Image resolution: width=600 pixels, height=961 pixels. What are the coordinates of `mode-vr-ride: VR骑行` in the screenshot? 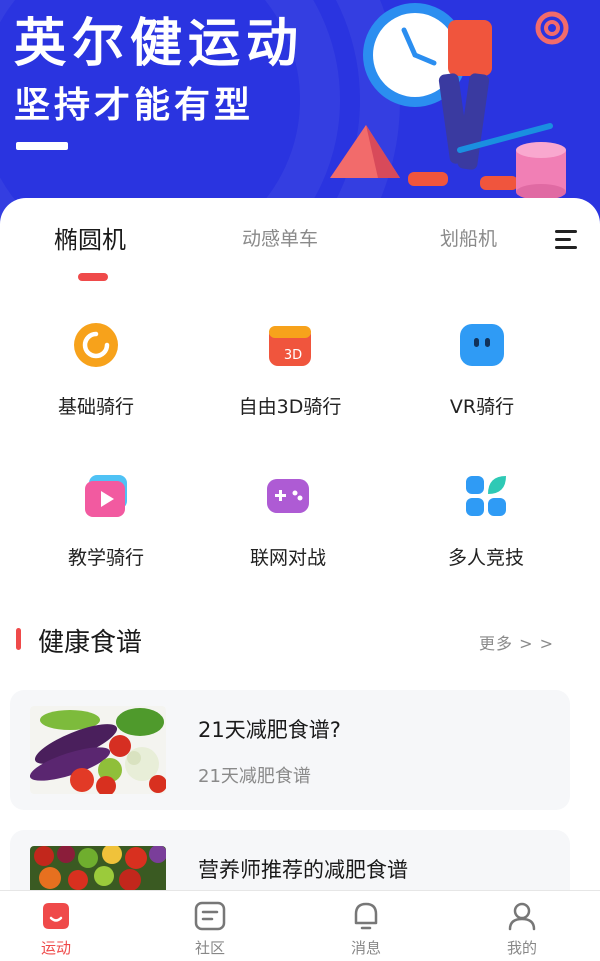 It's located at (482, 370).